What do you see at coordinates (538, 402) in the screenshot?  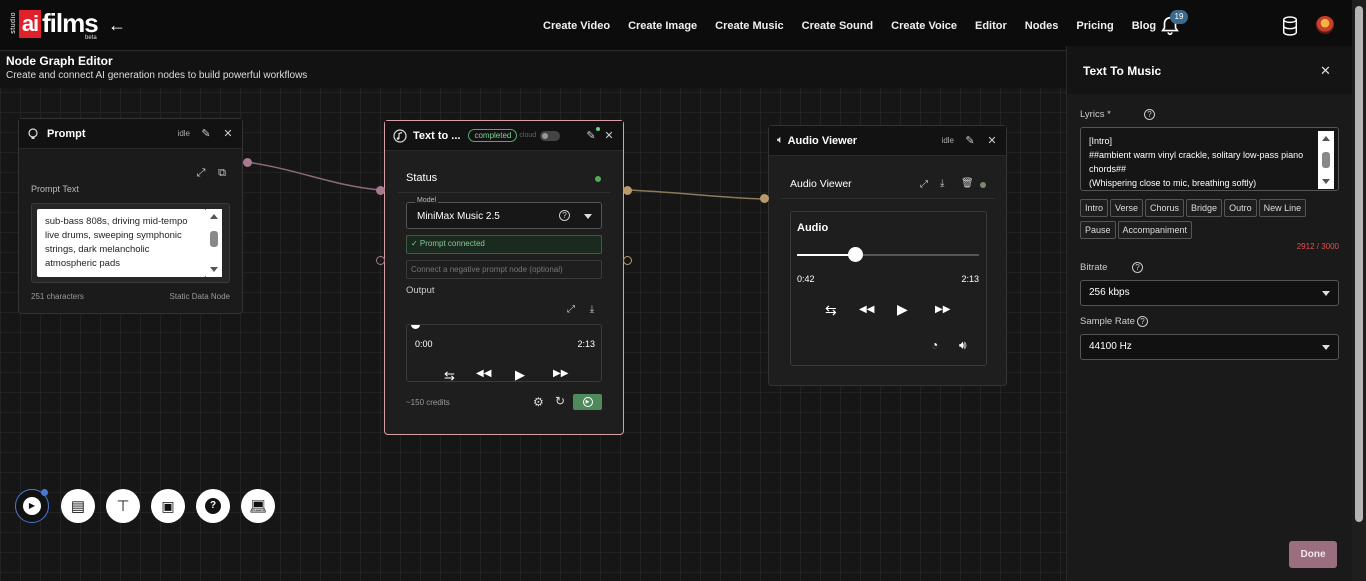 I see `gear-icon: ⚙` at bounding box center [538, 402].